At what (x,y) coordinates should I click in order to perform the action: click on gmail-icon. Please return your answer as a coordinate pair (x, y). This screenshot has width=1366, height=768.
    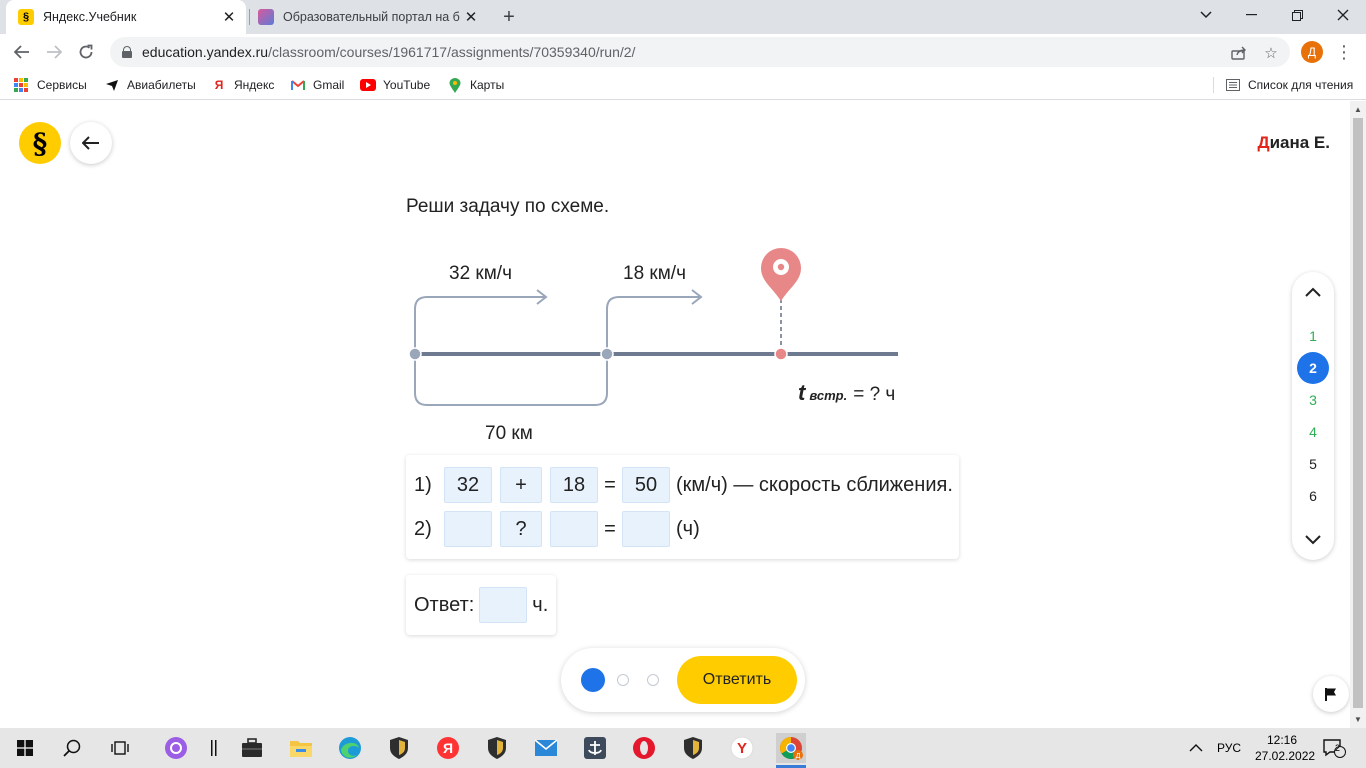
    Looking at the image, I should click on (298, 85).